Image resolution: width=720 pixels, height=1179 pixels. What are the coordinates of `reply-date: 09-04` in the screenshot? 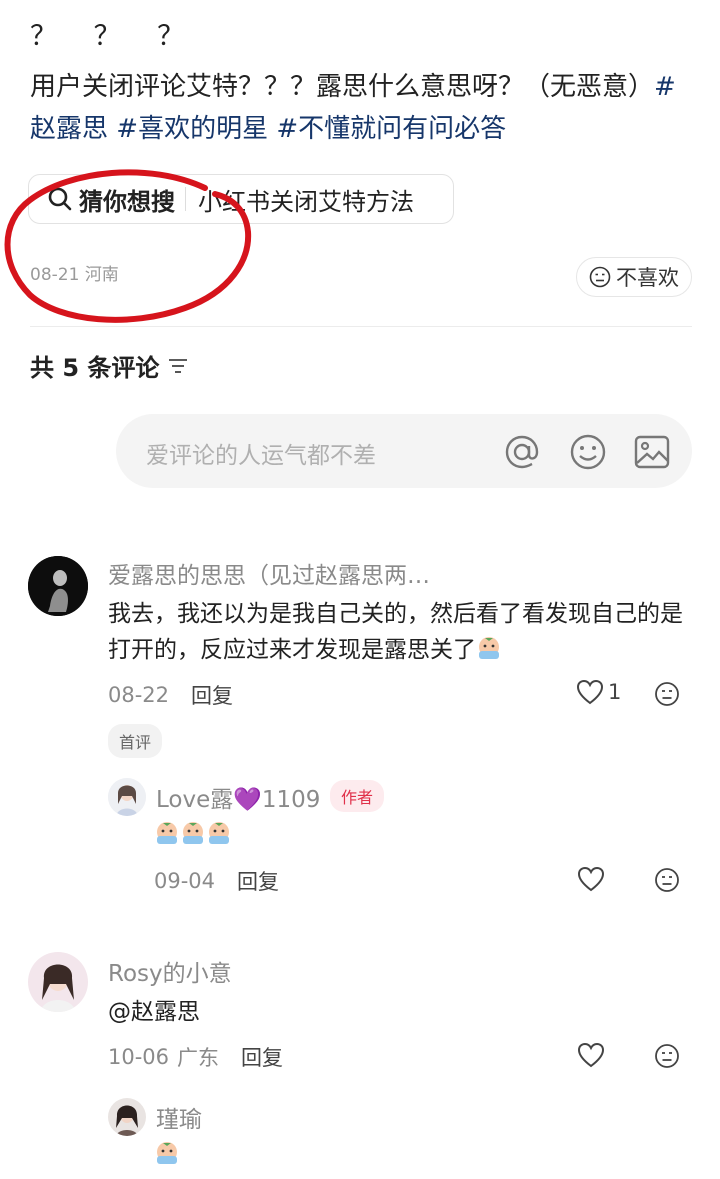 It's located at (185, 881).